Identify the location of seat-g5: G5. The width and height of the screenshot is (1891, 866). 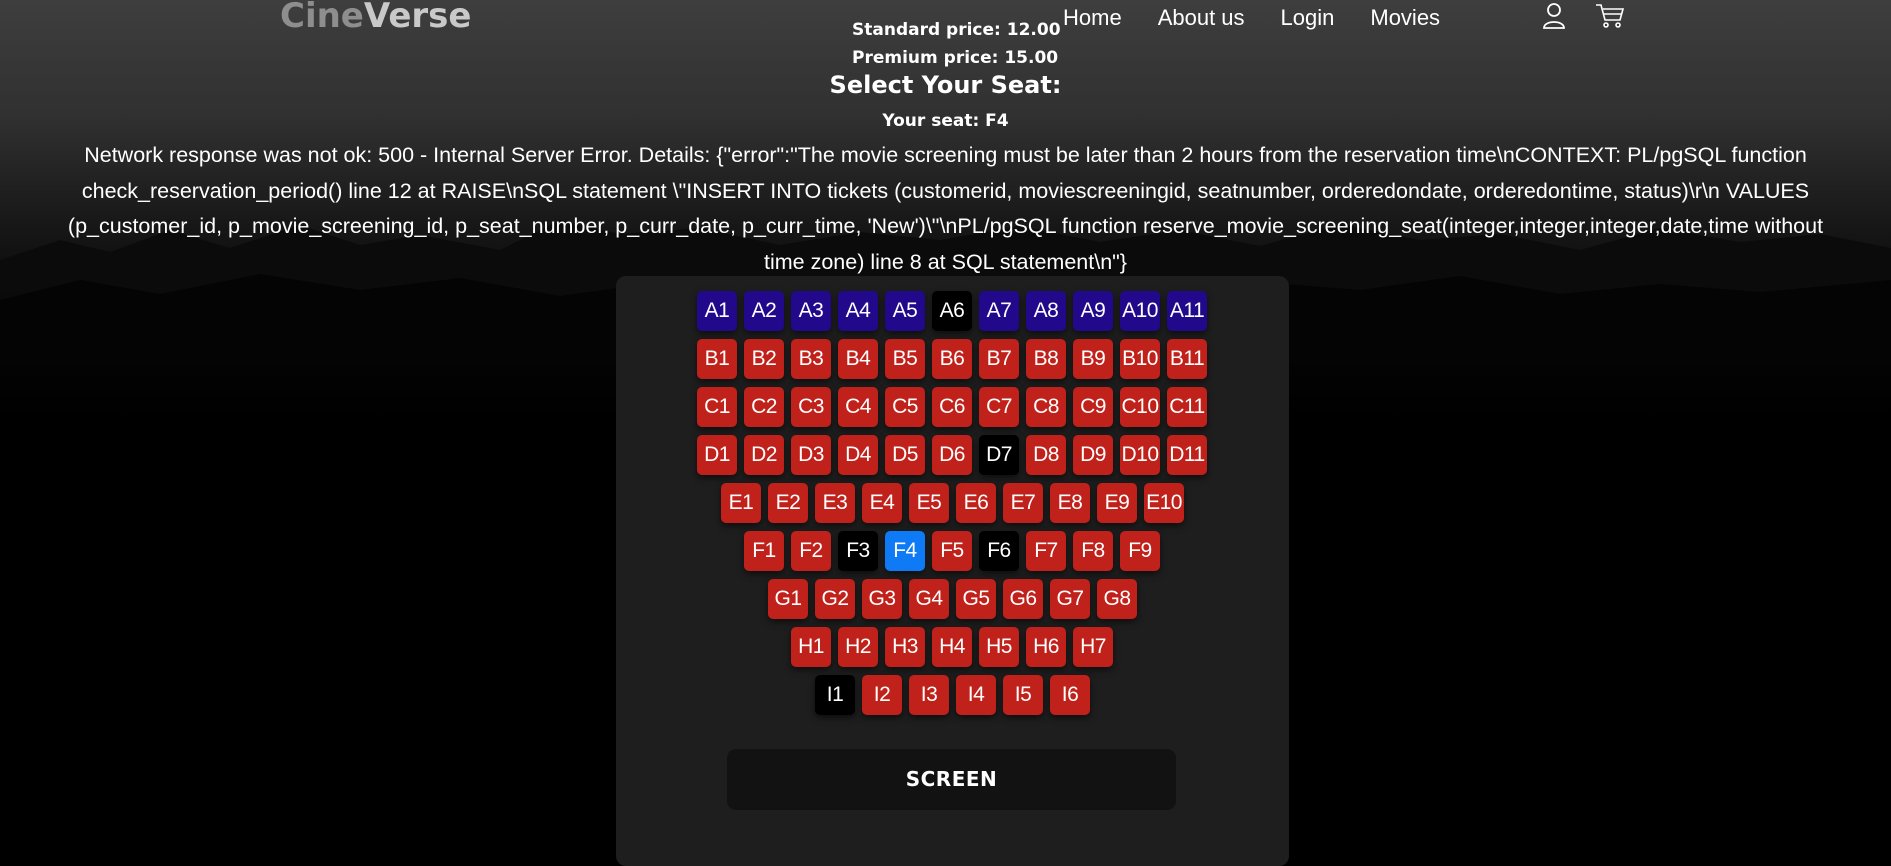
(976, 599).